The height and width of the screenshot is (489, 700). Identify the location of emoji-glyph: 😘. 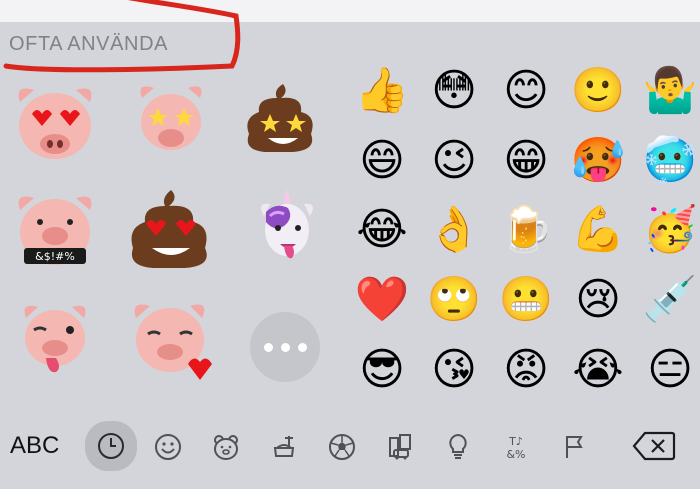
(454, 369).